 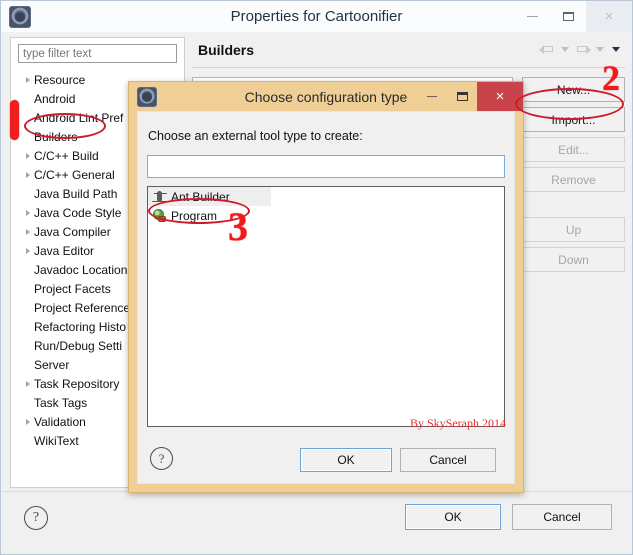 What do you see at coordinates (56, 440) in the screenshot?
I see `sidebar-item-label: WikiText` at bounding box center [56, 440].